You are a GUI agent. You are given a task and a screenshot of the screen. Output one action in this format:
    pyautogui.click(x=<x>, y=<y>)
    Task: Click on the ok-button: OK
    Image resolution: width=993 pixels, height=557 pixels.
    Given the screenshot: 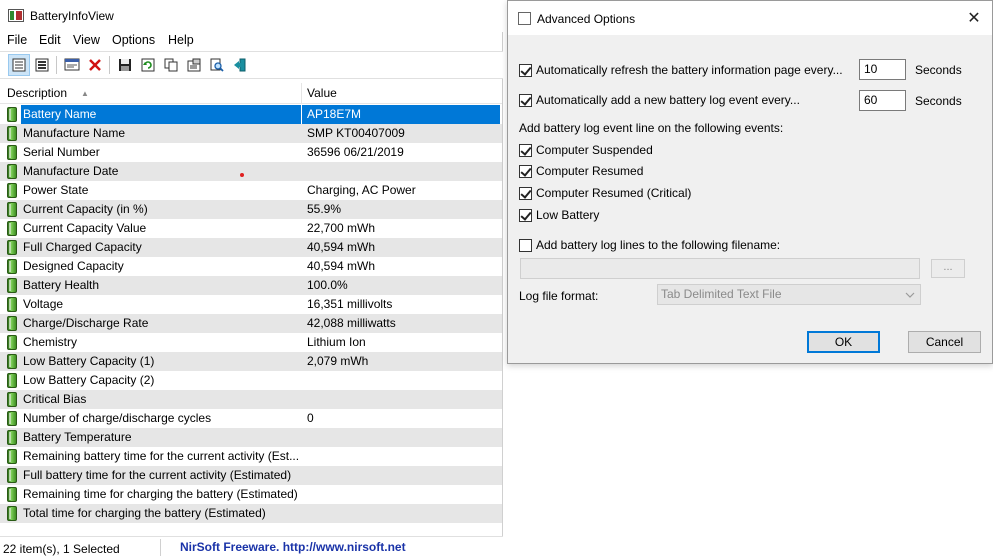 What is the action you would take?
    pyautogui.click(x=843, y=342)
    